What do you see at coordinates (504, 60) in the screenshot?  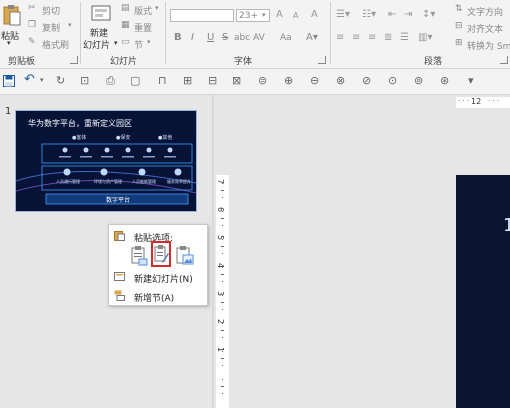 I see `paragraph-launcher-icon` at bounding box center [504, 60].